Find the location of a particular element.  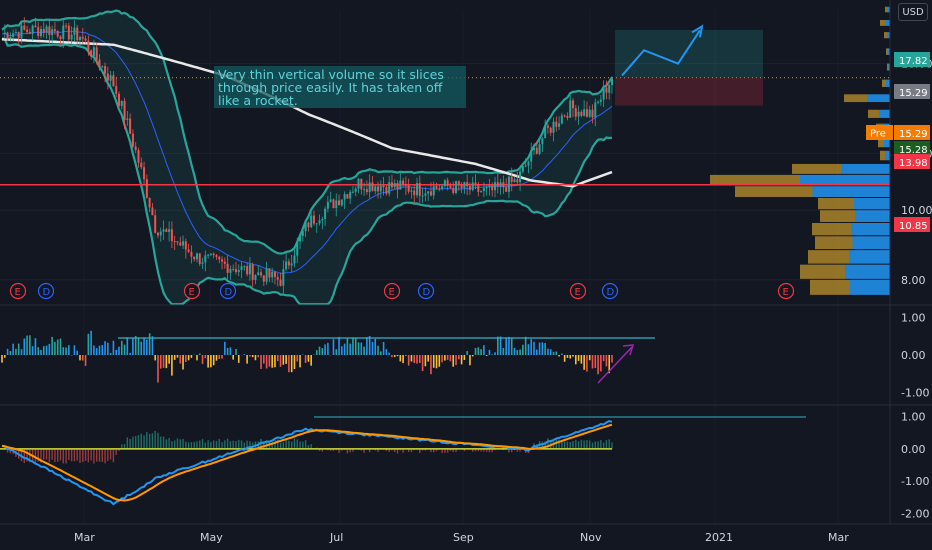

currency-label: USD is located at coordinates (913, 12).